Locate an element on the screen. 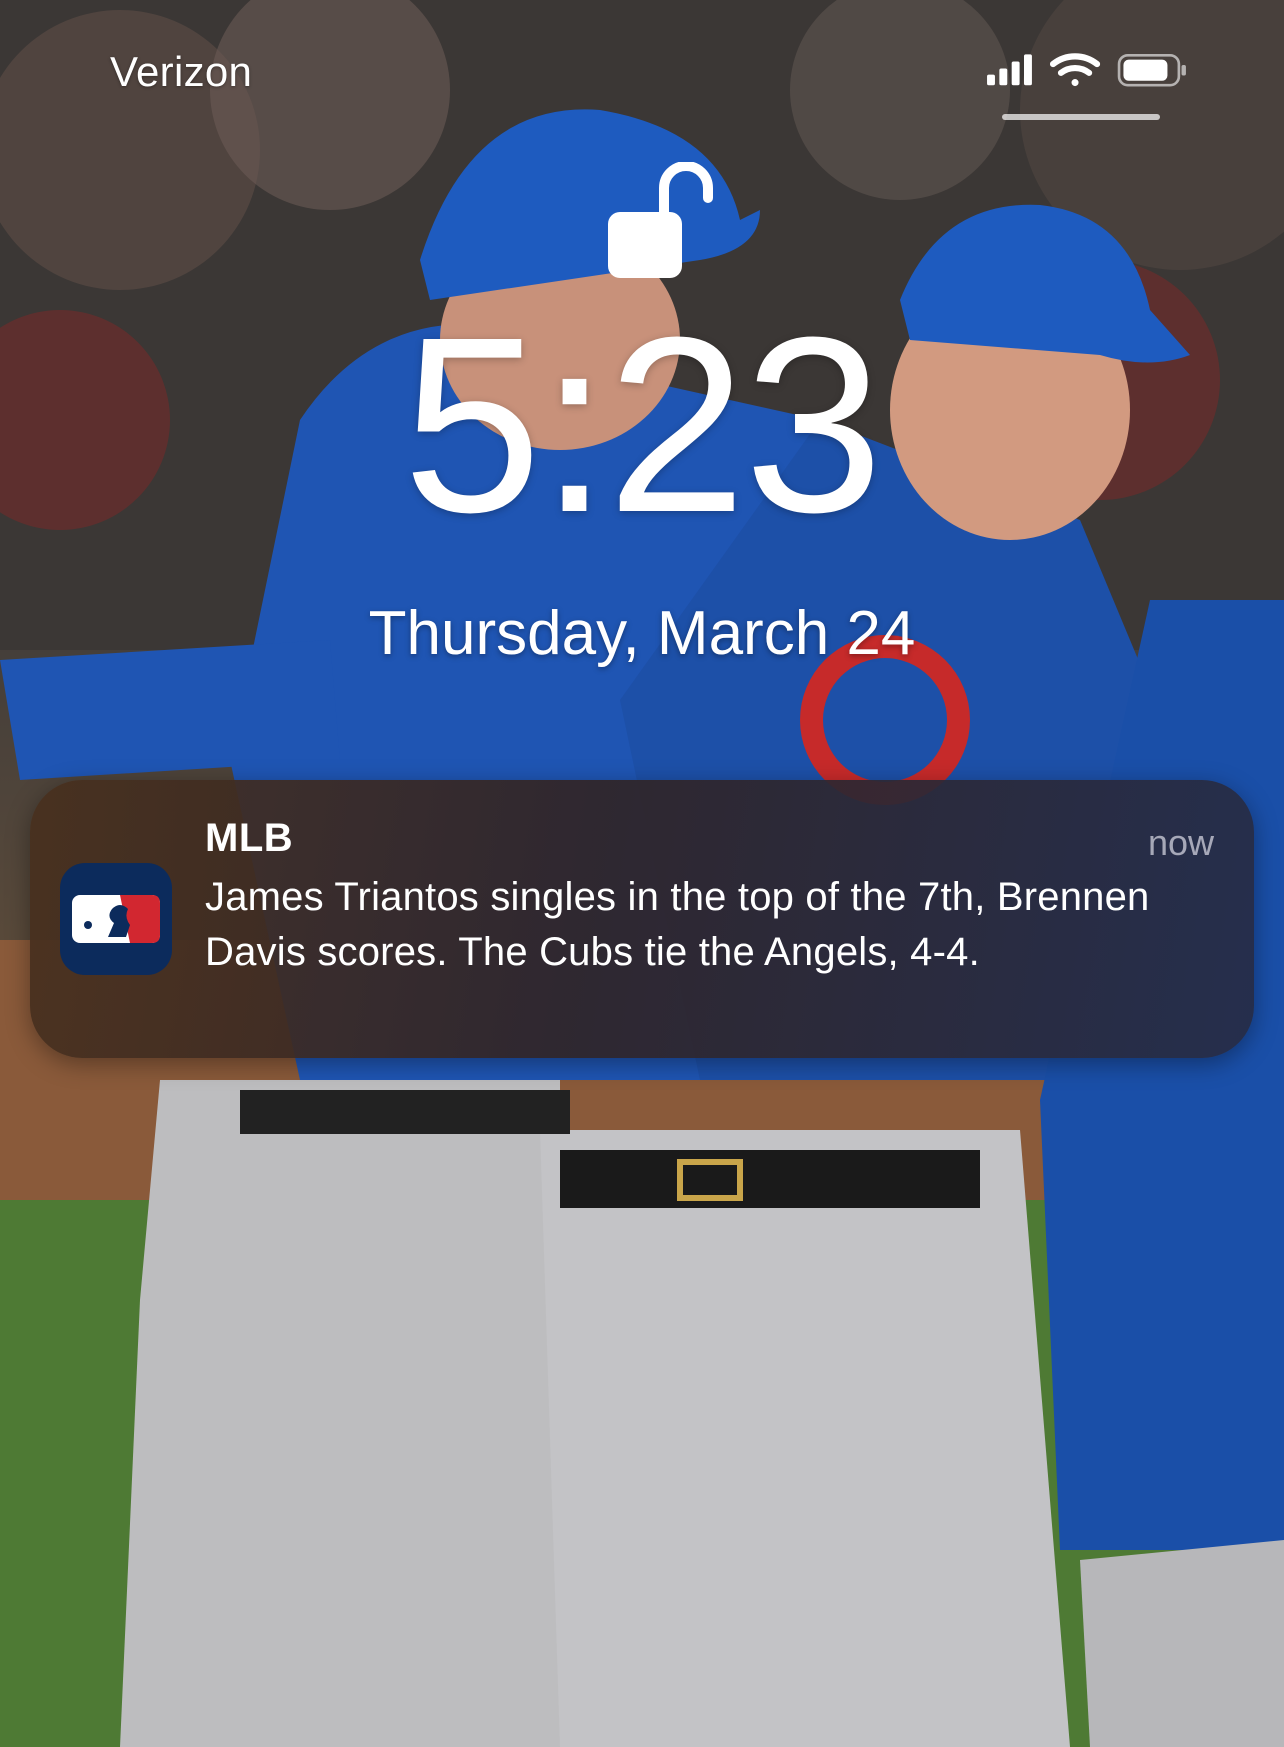 The image size is (1284, 1747). cellular-signal-icon is located at coordinates (1009, 70).